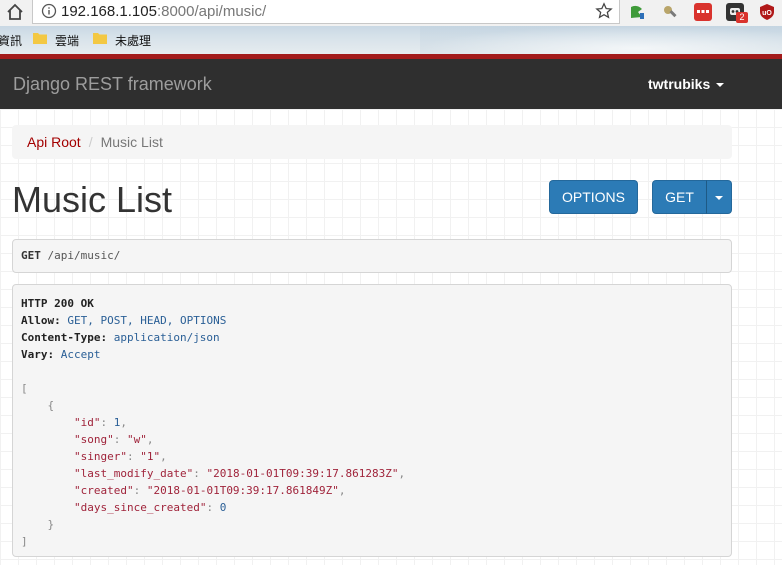 Image resolution: width=782 pixels, height=565 pixels. Describe the element at coordinates (84, 255) in the screenshot. I see `request-path: /api/music/` at that location.